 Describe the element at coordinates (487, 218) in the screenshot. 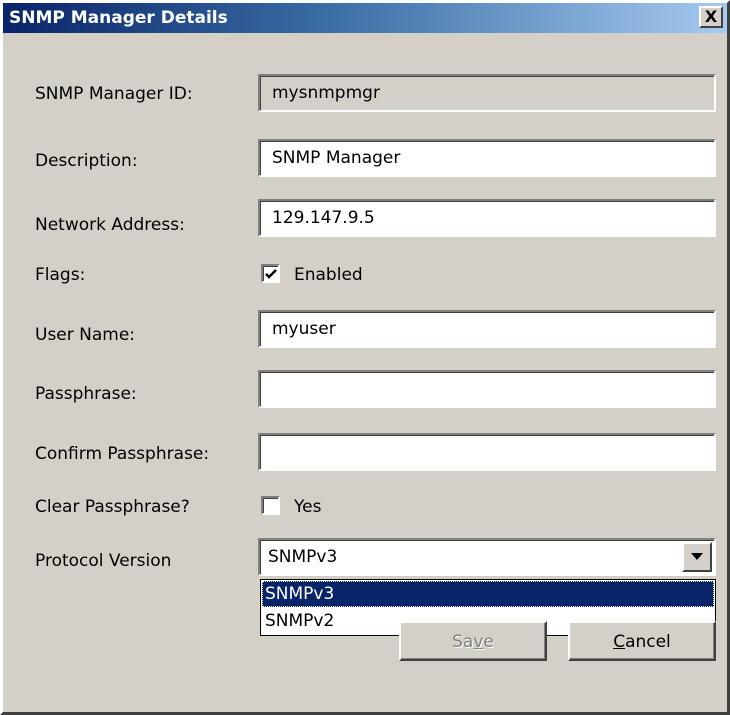

I see `network-address-input: 129.147.9.5` at that location.